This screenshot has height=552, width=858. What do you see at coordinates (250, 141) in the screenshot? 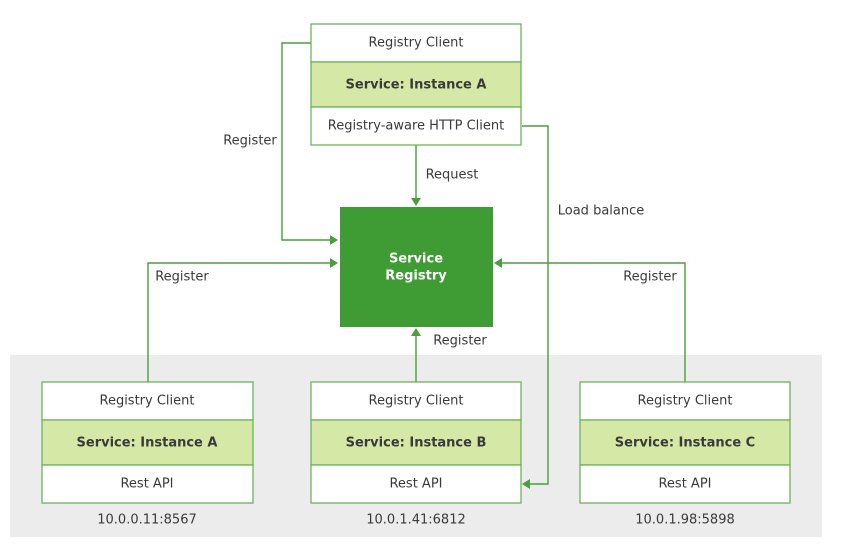
I see `label-register-top: Register` at bounding box center [250, 141].